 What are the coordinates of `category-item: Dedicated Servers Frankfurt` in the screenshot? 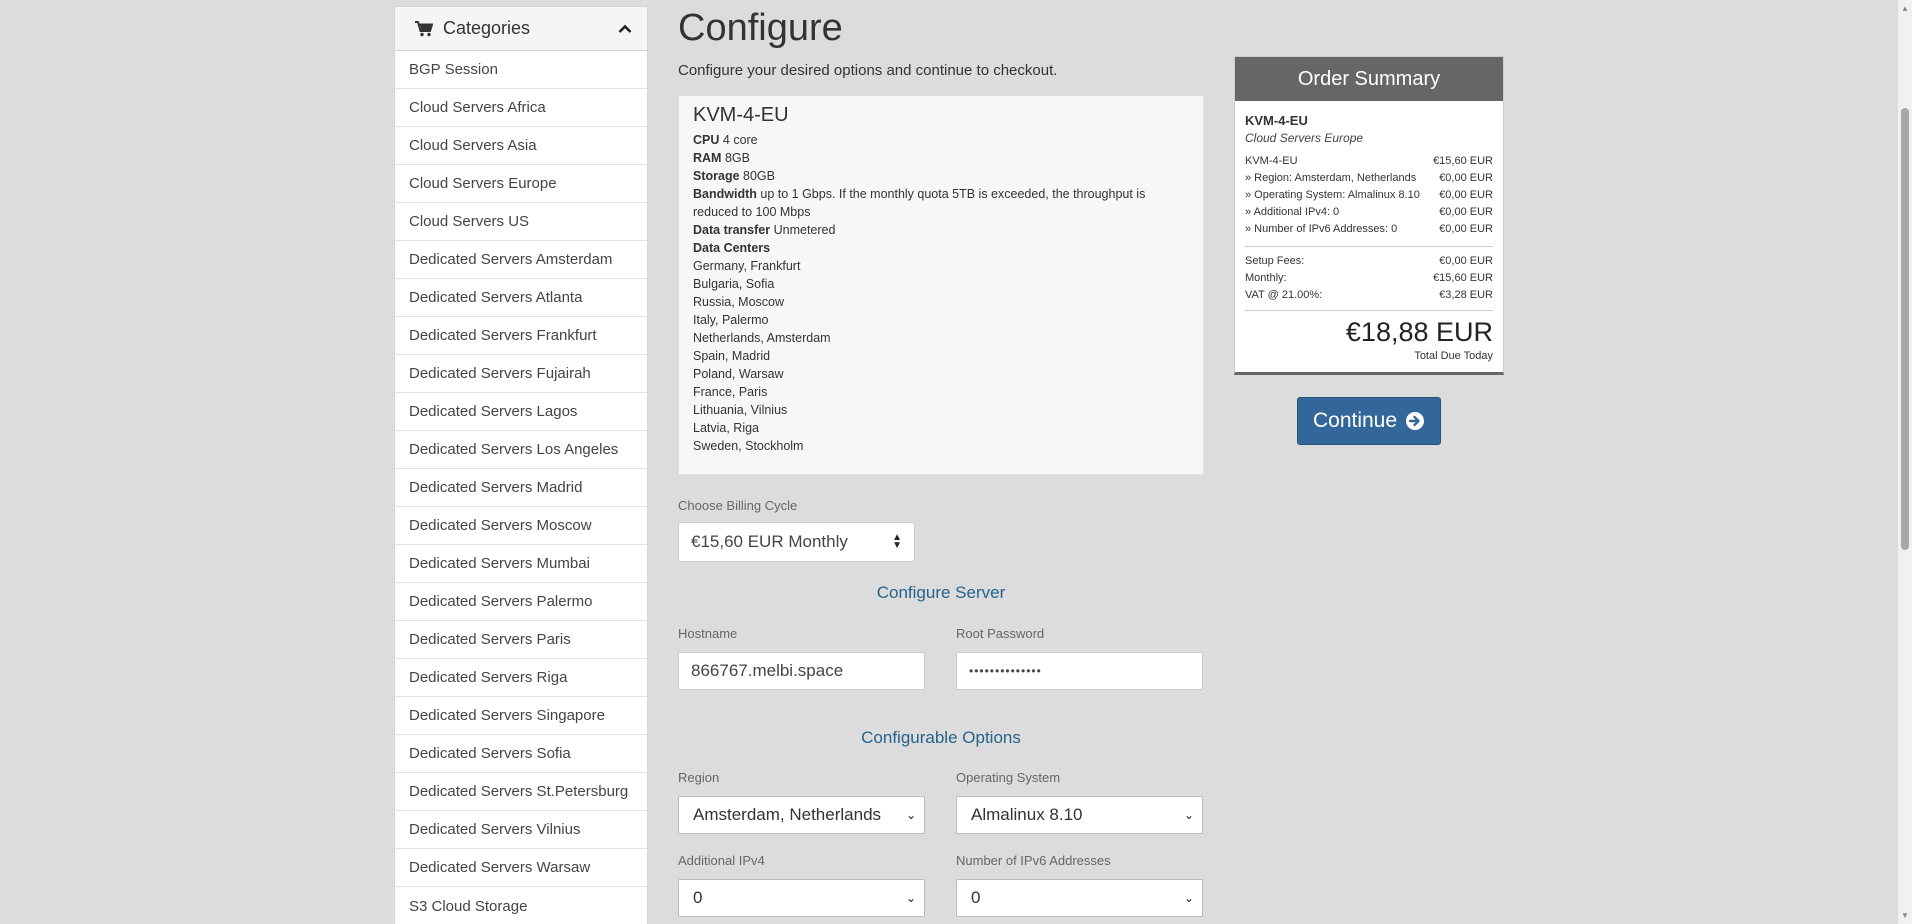 It's located at (521, 336).